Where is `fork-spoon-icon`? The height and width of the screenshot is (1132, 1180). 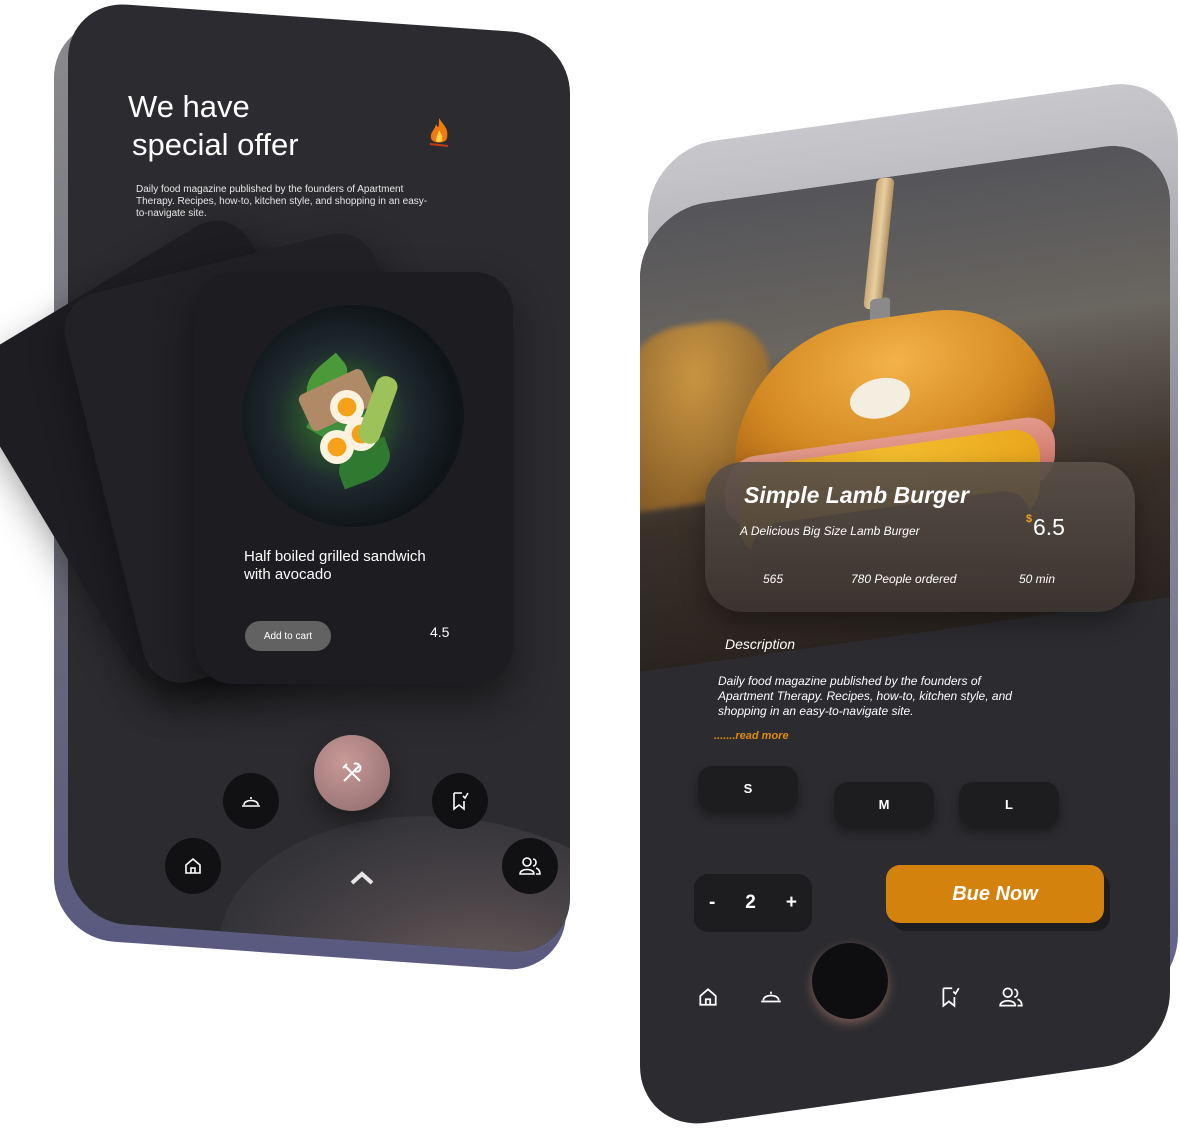 fork-spoon-icon is located at coordinates (352, 772).